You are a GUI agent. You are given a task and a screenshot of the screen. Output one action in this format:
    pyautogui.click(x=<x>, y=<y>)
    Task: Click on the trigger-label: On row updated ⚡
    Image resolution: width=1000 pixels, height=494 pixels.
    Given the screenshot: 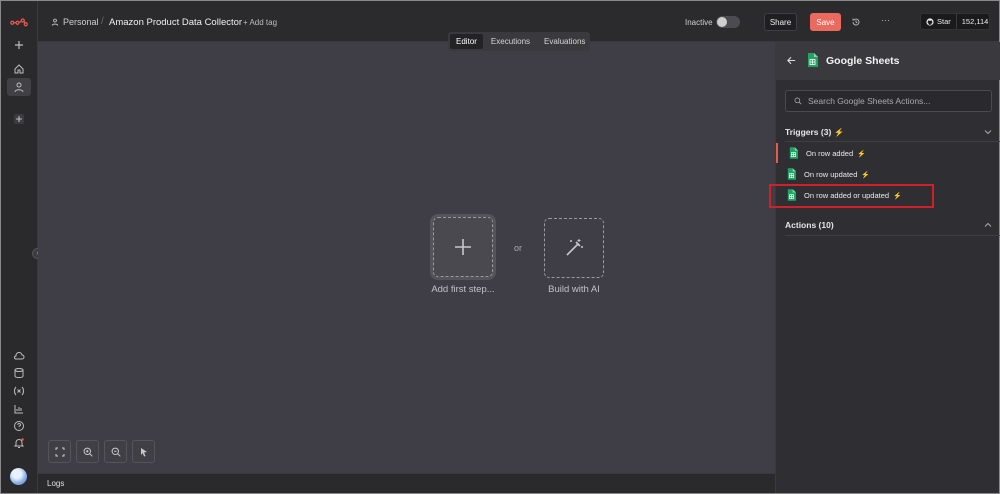 What is the action you would take?
    pyautogui.click(x=837, y=174)
    